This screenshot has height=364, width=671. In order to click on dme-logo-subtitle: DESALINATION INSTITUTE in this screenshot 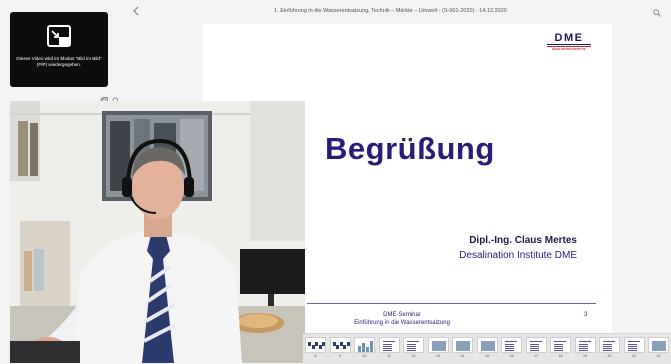, I will do `click(569, 49)`.